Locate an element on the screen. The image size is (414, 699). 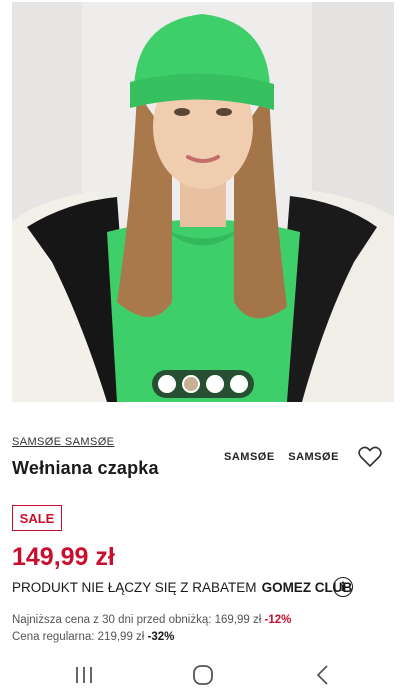
sale-badge: SALE is located at coordinates (37, 518).